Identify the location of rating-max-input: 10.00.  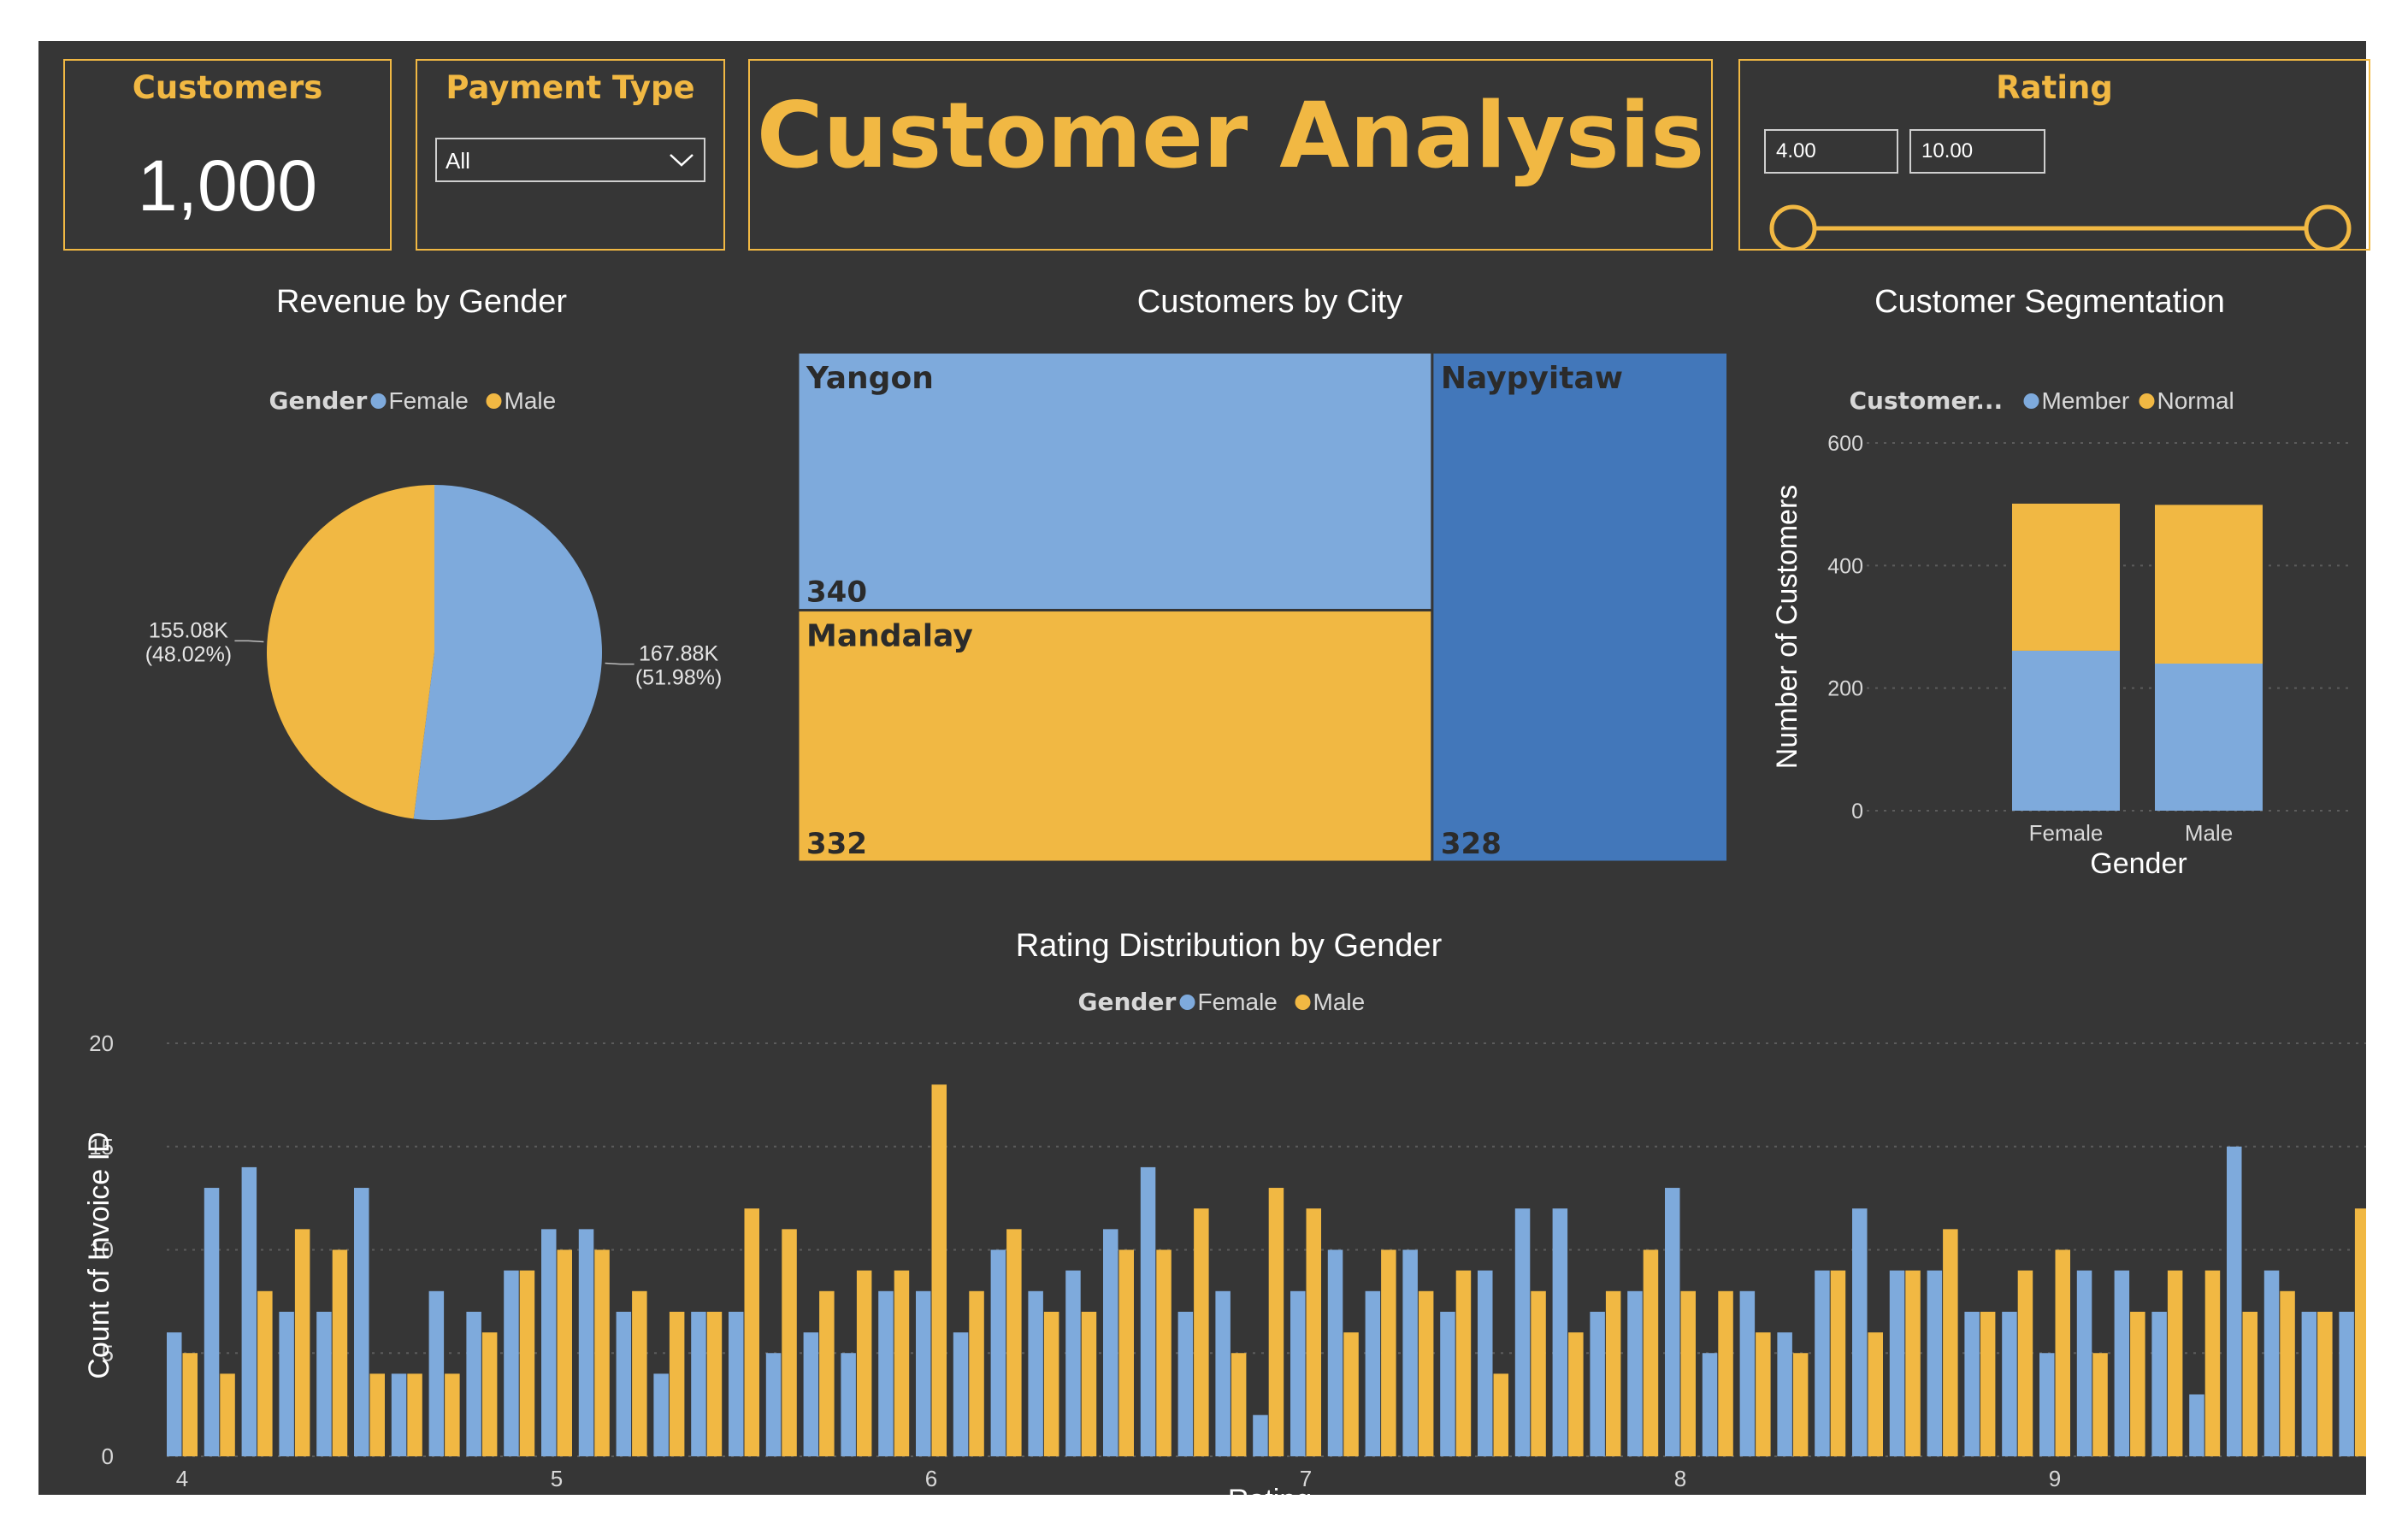
(1977, 152).